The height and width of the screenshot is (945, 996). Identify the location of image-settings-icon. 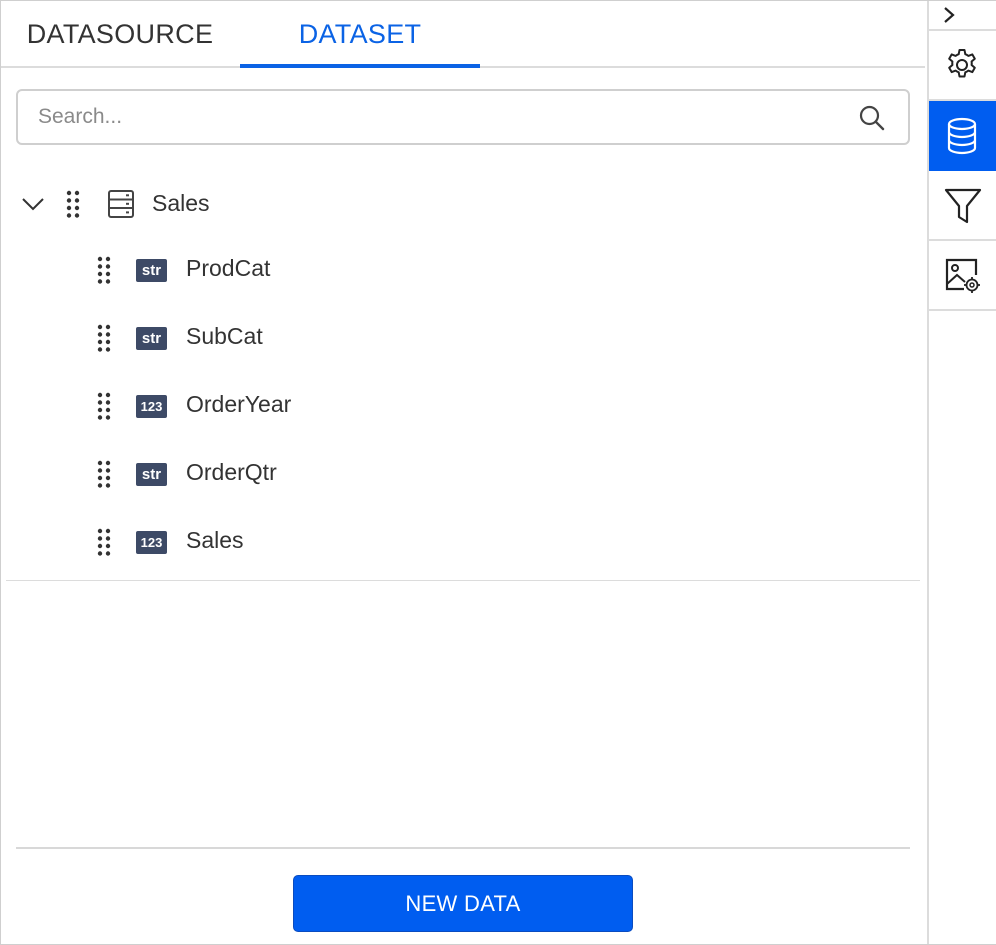
(962, 275).